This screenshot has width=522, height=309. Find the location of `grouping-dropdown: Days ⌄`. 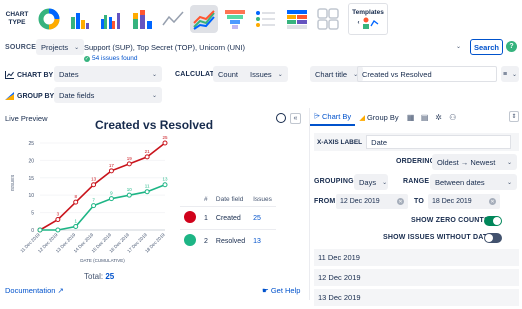

grouping-dropdown: Days ⌄ is located at coordinates (371, 182).